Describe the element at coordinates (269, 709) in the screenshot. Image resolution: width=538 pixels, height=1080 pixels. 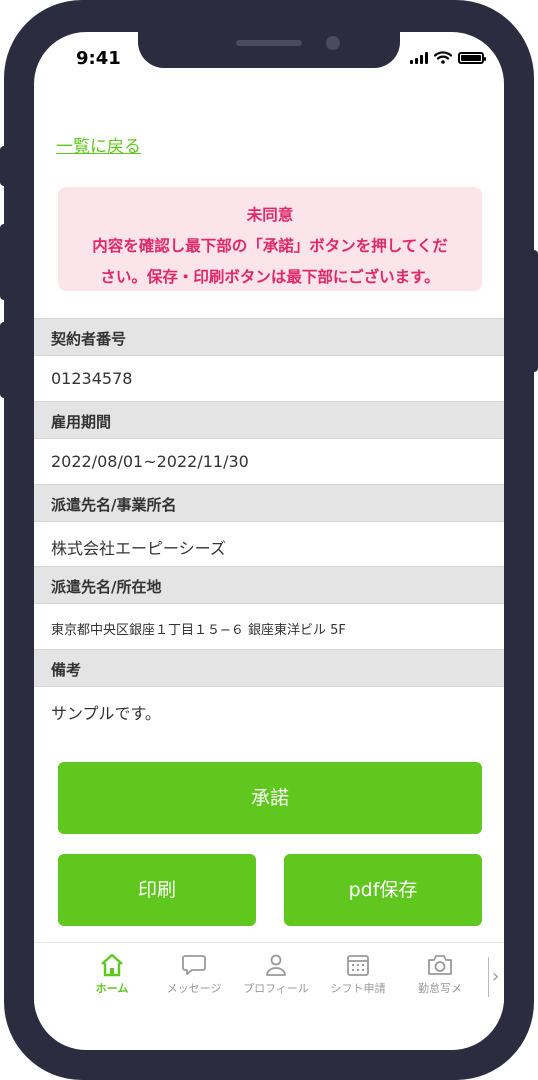
I see `field-value-remarks: サンプルです。` at that location.